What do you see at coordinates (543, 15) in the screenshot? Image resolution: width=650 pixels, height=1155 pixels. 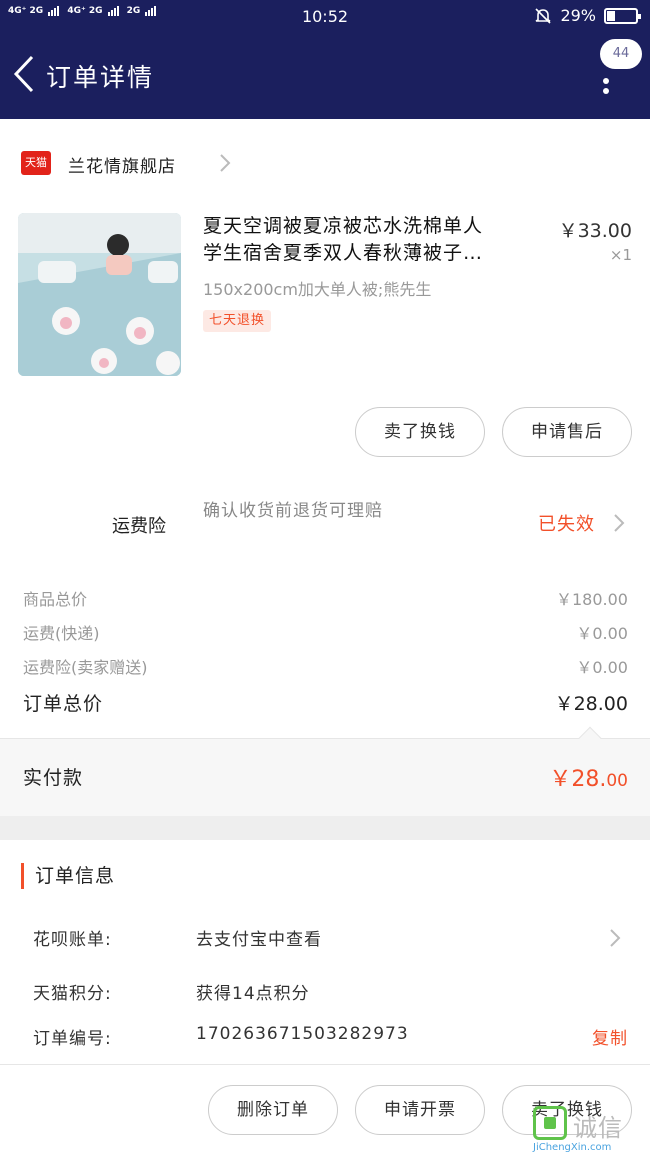 I see `bell-mute-icon` at bounding box center [543, 15].